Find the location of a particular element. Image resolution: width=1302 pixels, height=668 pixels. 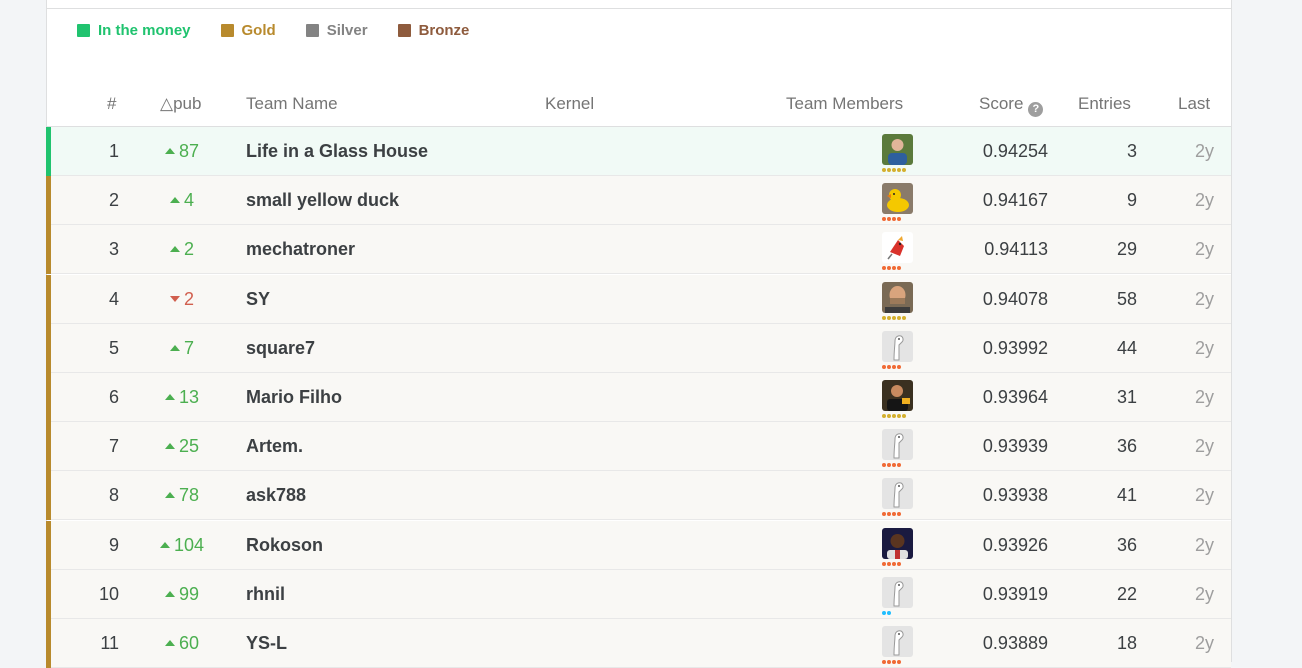

entries-cell: 36 is located at coordinates (1126, 446).